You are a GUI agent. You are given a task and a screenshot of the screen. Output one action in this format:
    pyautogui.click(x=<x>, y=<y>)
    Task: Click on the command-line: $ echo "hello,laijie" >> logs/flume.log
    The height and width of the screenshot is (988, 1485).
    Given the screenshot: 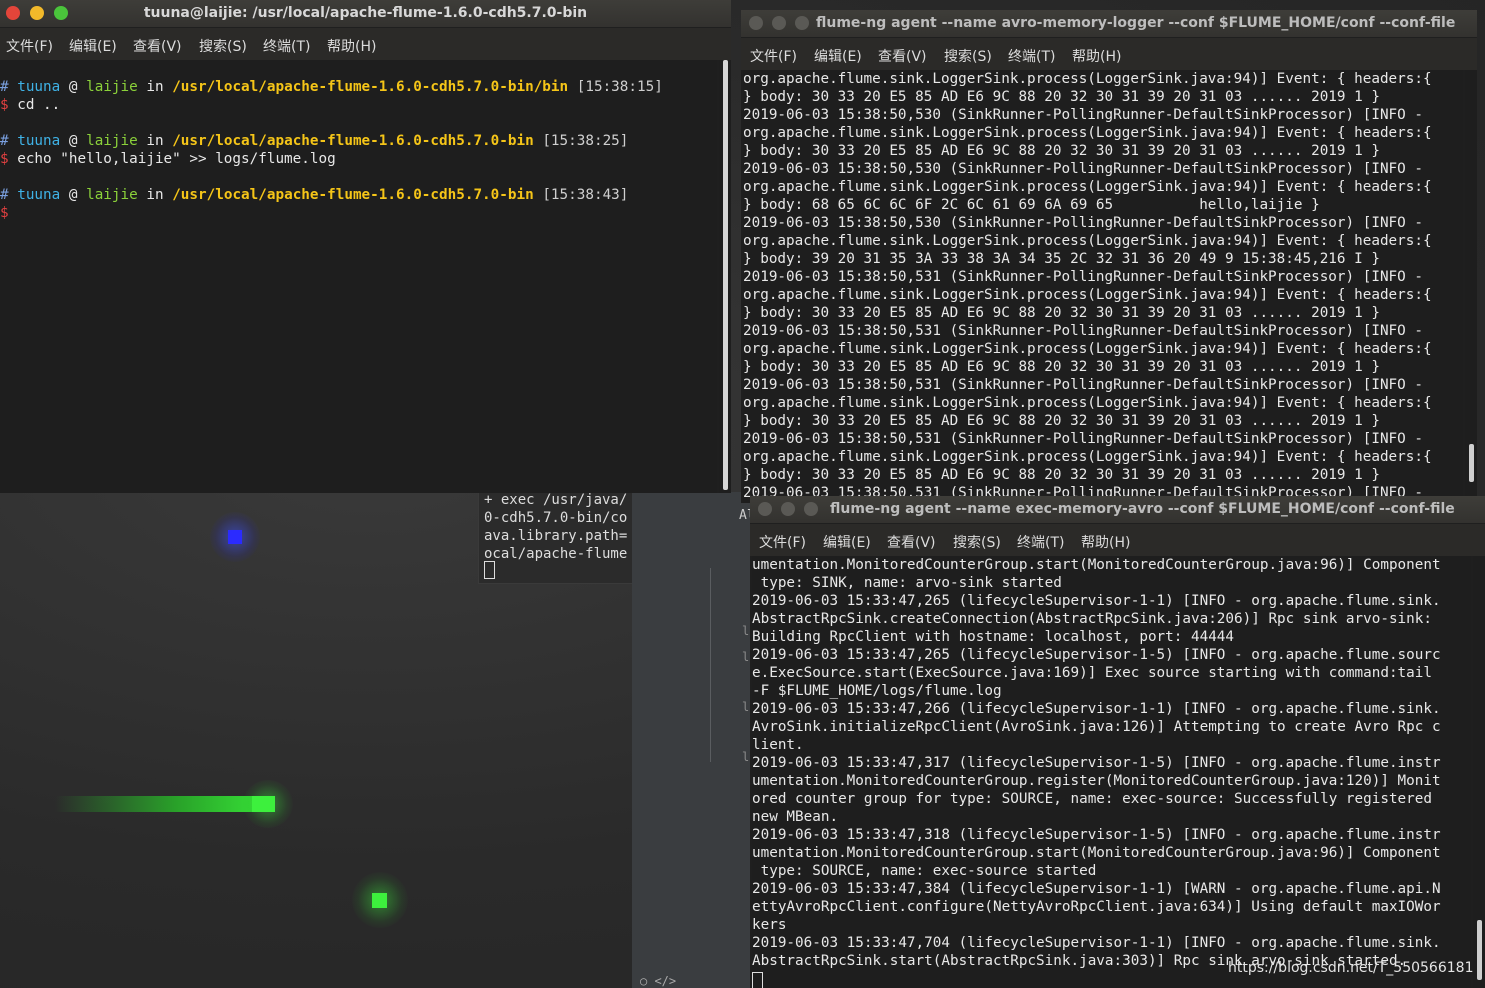 What is the action you would take?
    pyautogui.click(x=168, y=159)
    